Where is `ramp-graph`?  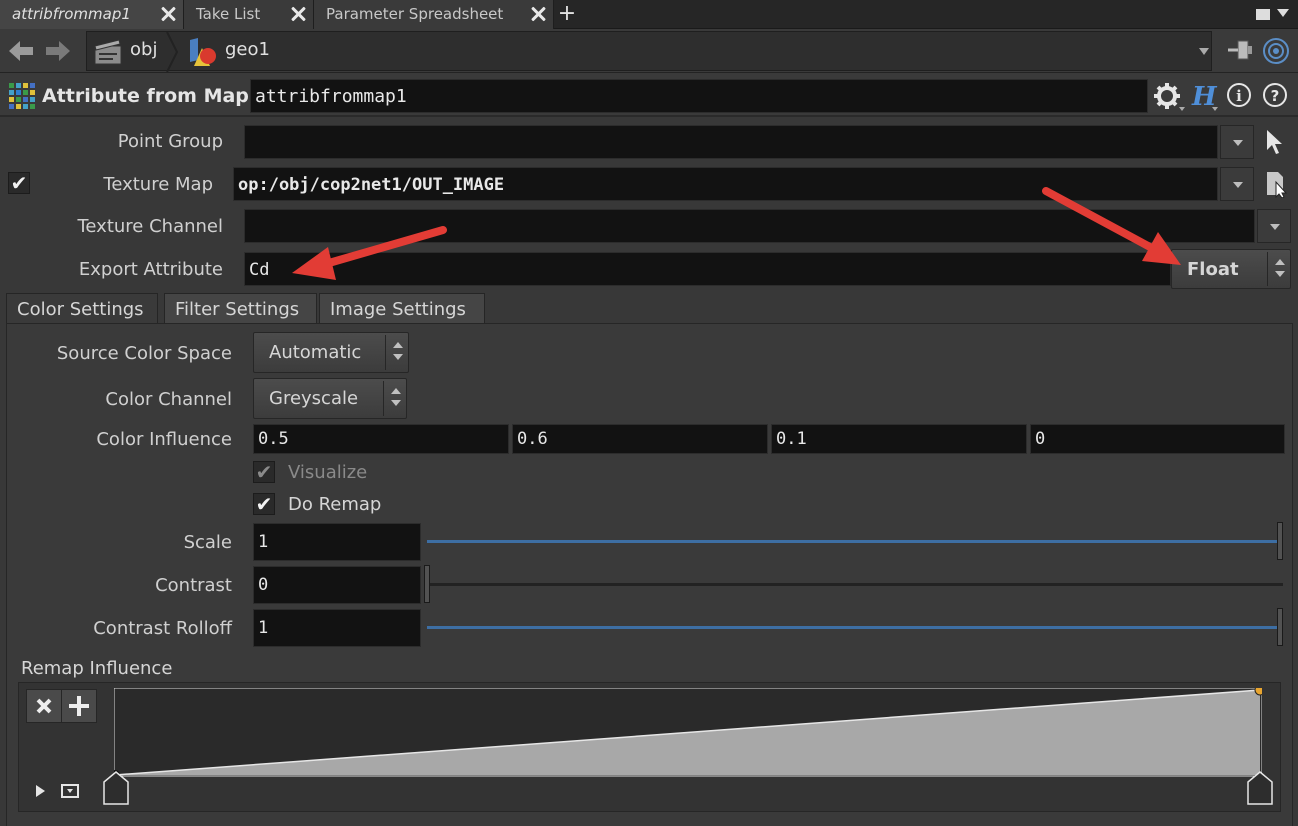 ramp-graph is located at coordinates (688, 733).